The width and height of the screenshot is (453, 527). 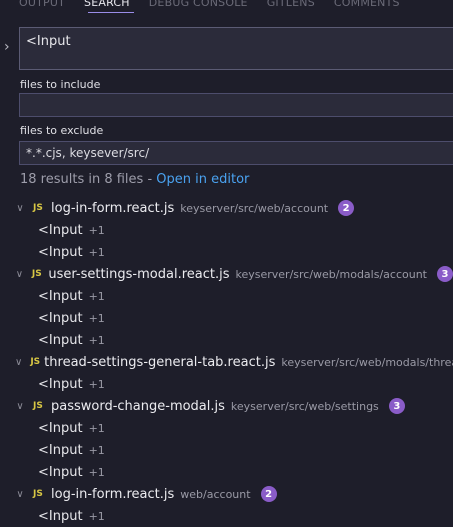 I want to click on tab-gitlens: GITLENS, so click(x=291, y=4).